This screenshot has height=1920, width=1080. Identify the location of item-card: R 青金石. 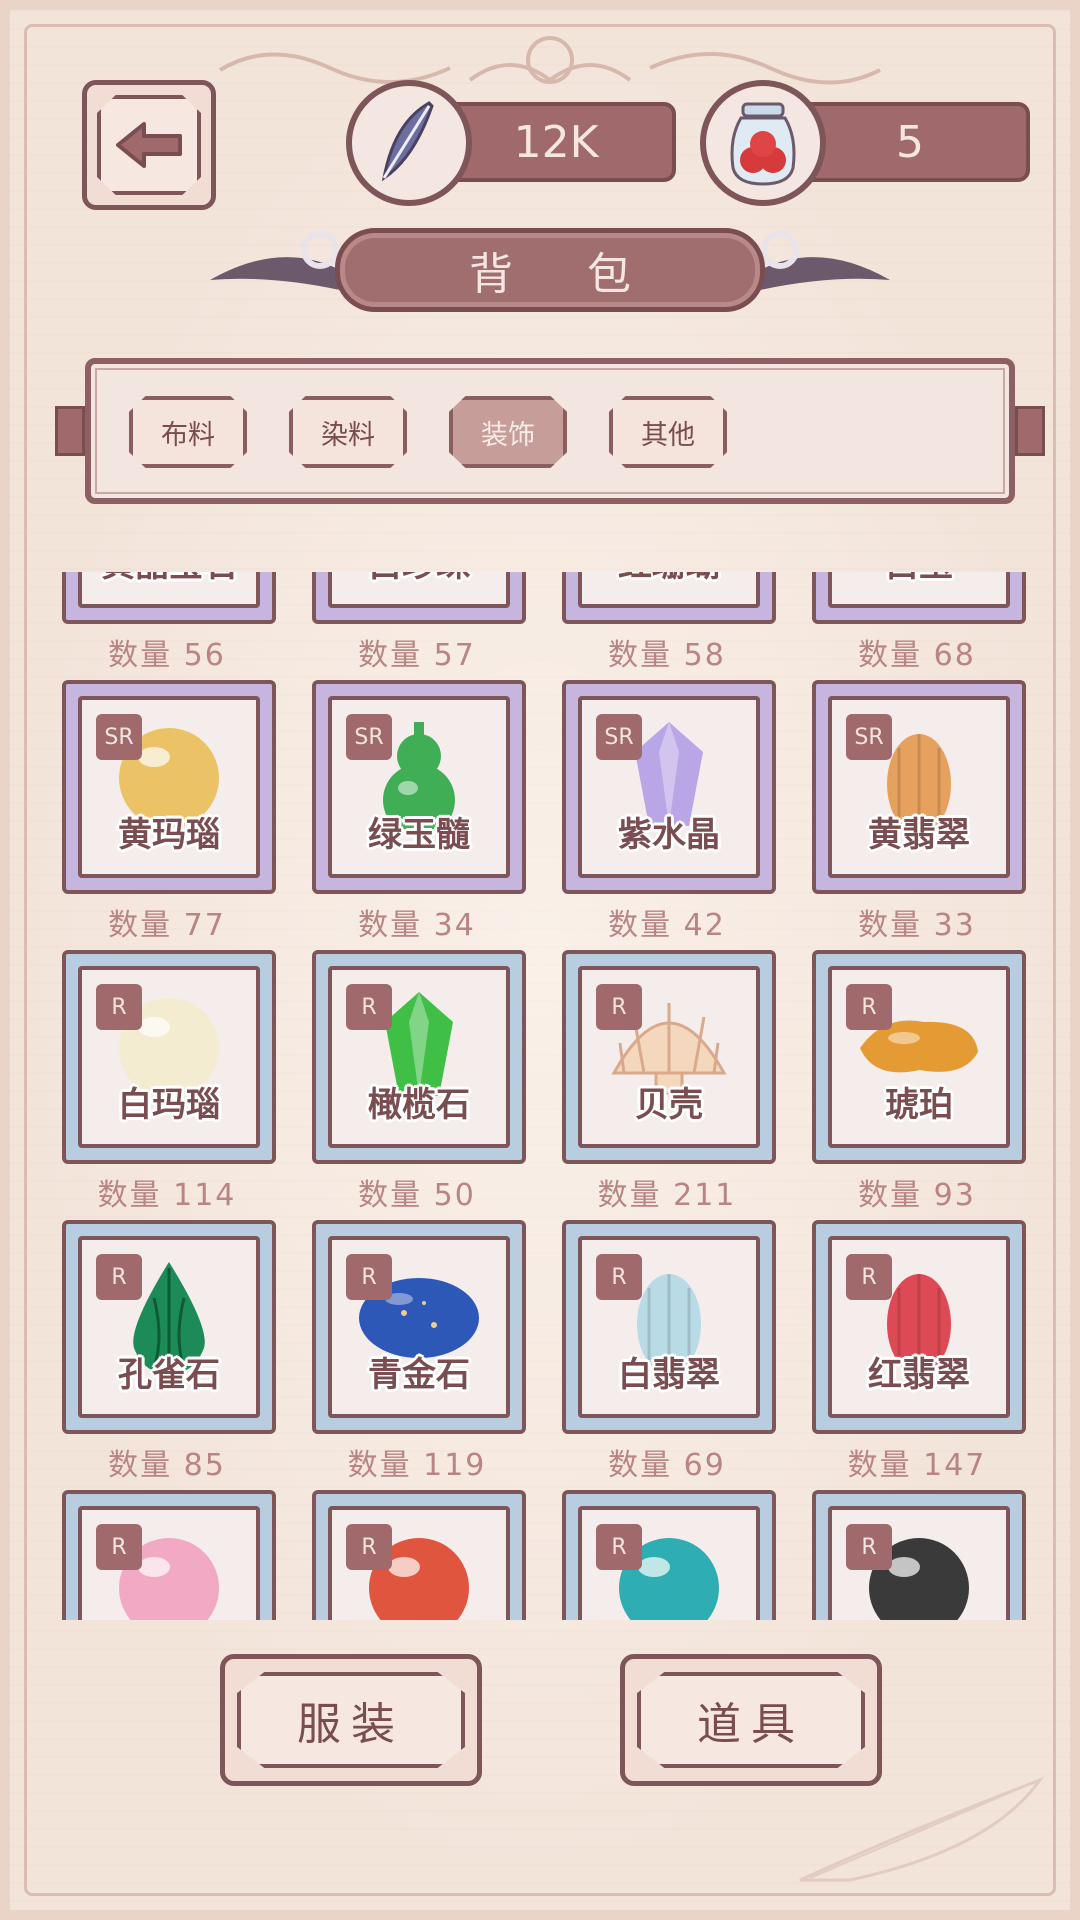
(419, 1327).